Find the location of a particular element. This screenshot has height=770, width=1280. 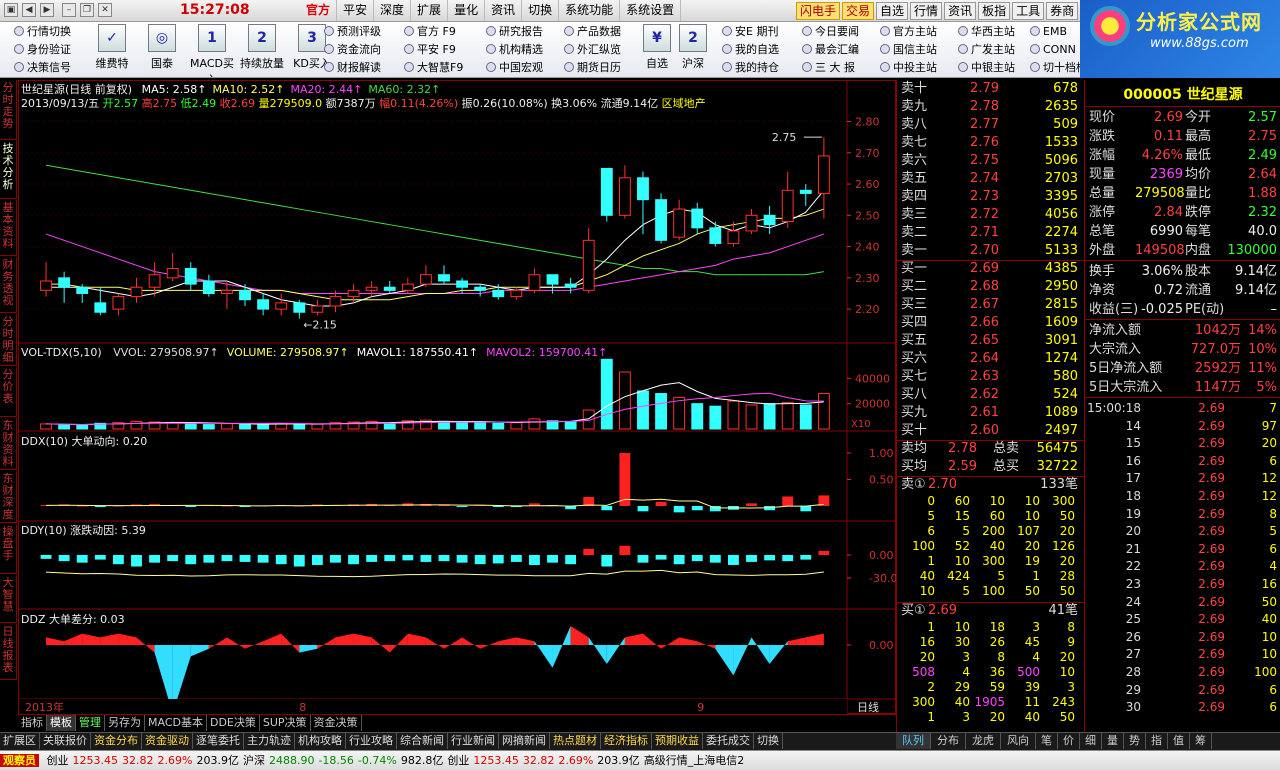

buy-level-7: 买八 2.62 524 is located at coordinates (990, 395).